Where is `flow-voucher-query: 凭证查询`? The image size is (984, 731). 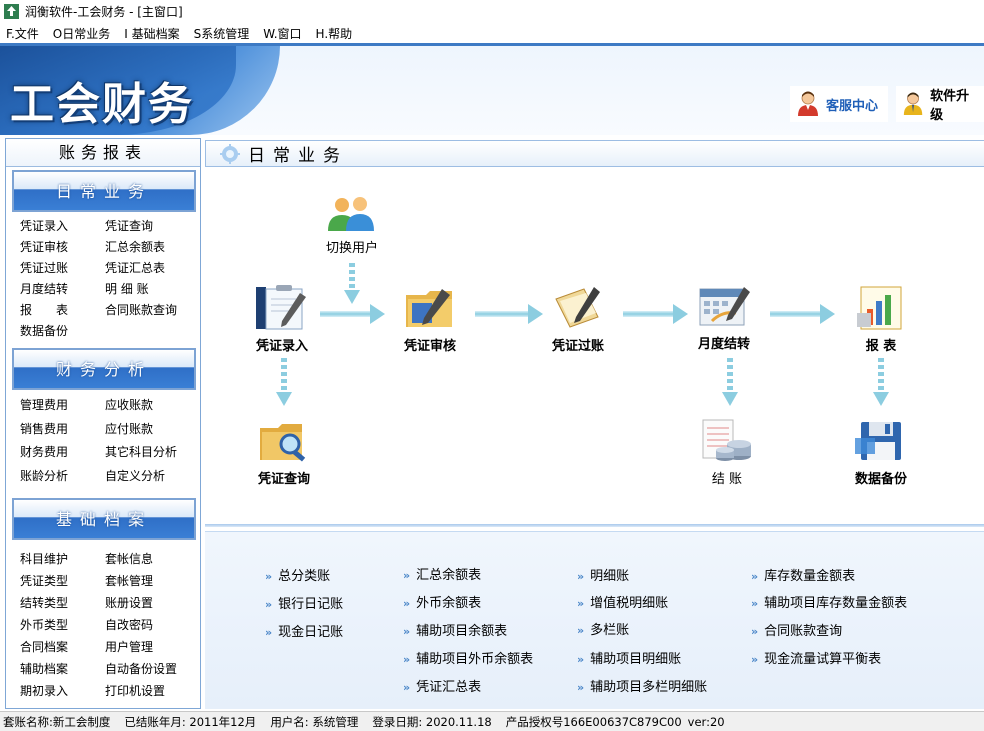 flow-voucher-query: 凭证查询 is located at coordinates (284, 451).